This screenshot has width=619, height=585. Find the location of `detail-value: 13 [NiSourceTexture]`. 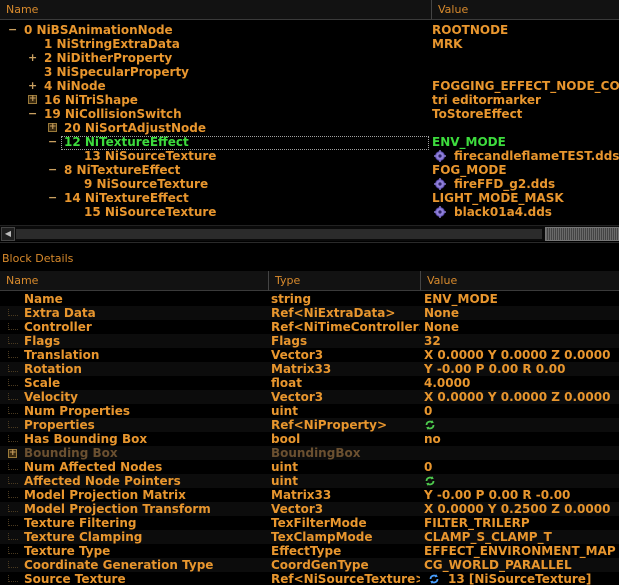

detail-value: 13 [NiSourceTexture] is located at coordinates (523, 578).